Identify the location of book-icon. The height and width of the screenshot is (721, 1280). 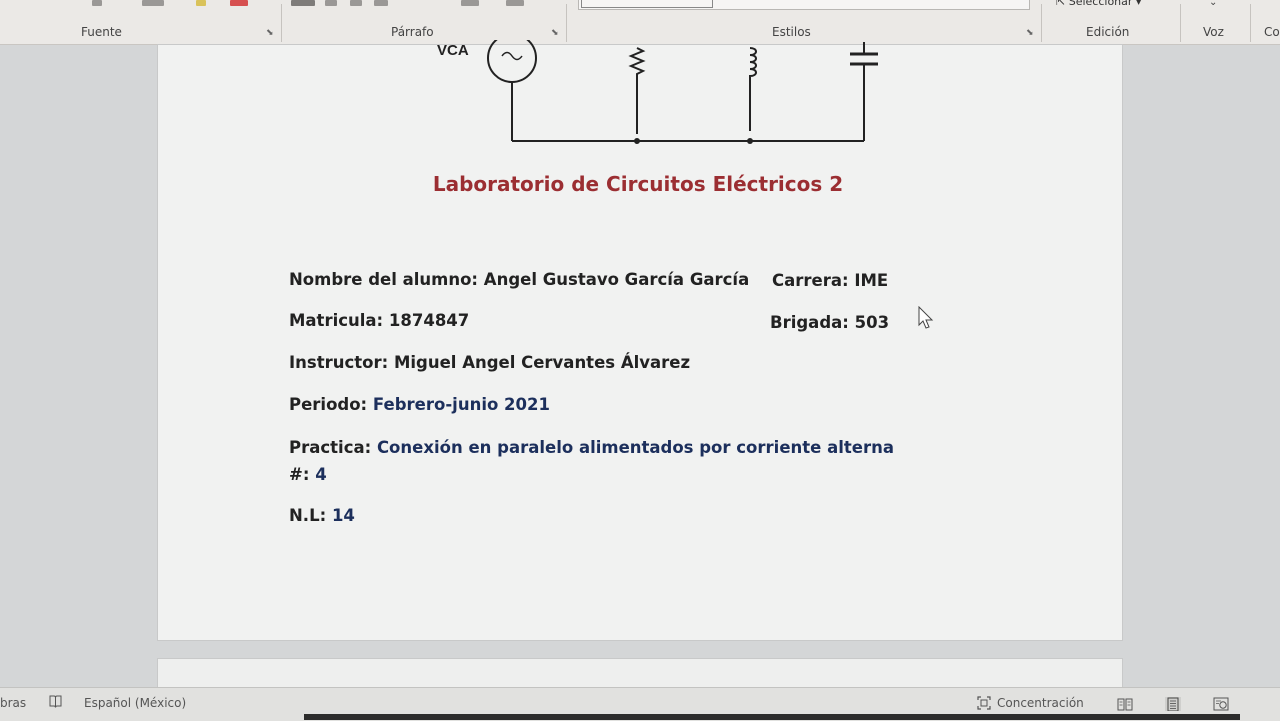
(55, 701).